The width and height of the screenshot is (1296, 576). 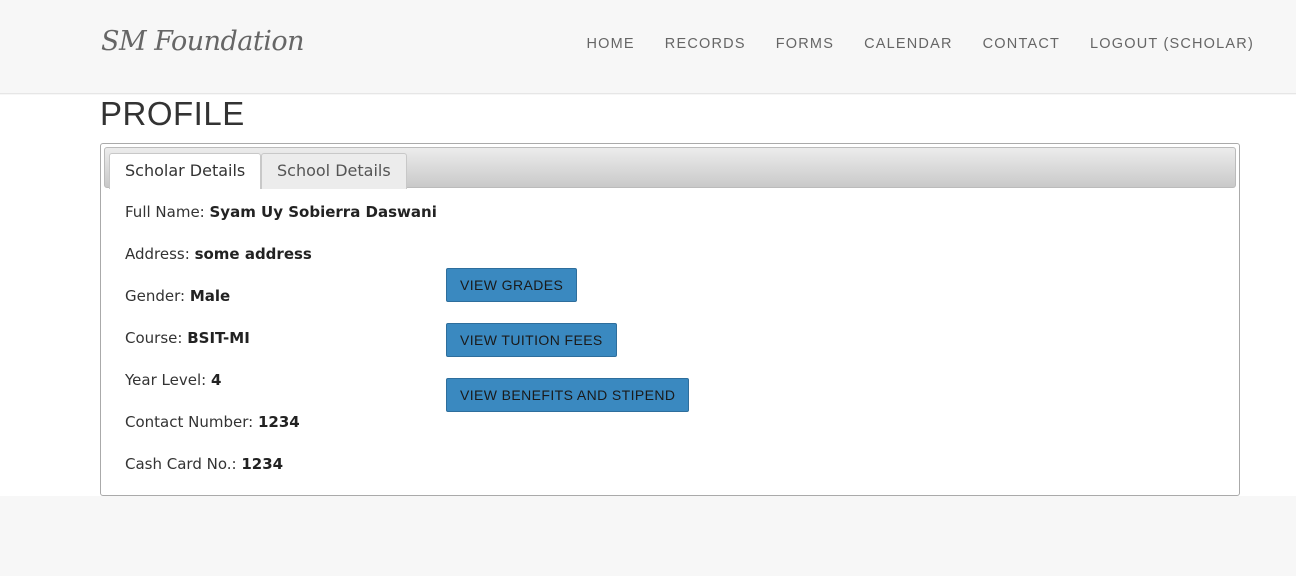 What do you see at coordinates (157, 296) in the screenshot?
I see `detail-label: Gender:` at bounding box center [157, 296].